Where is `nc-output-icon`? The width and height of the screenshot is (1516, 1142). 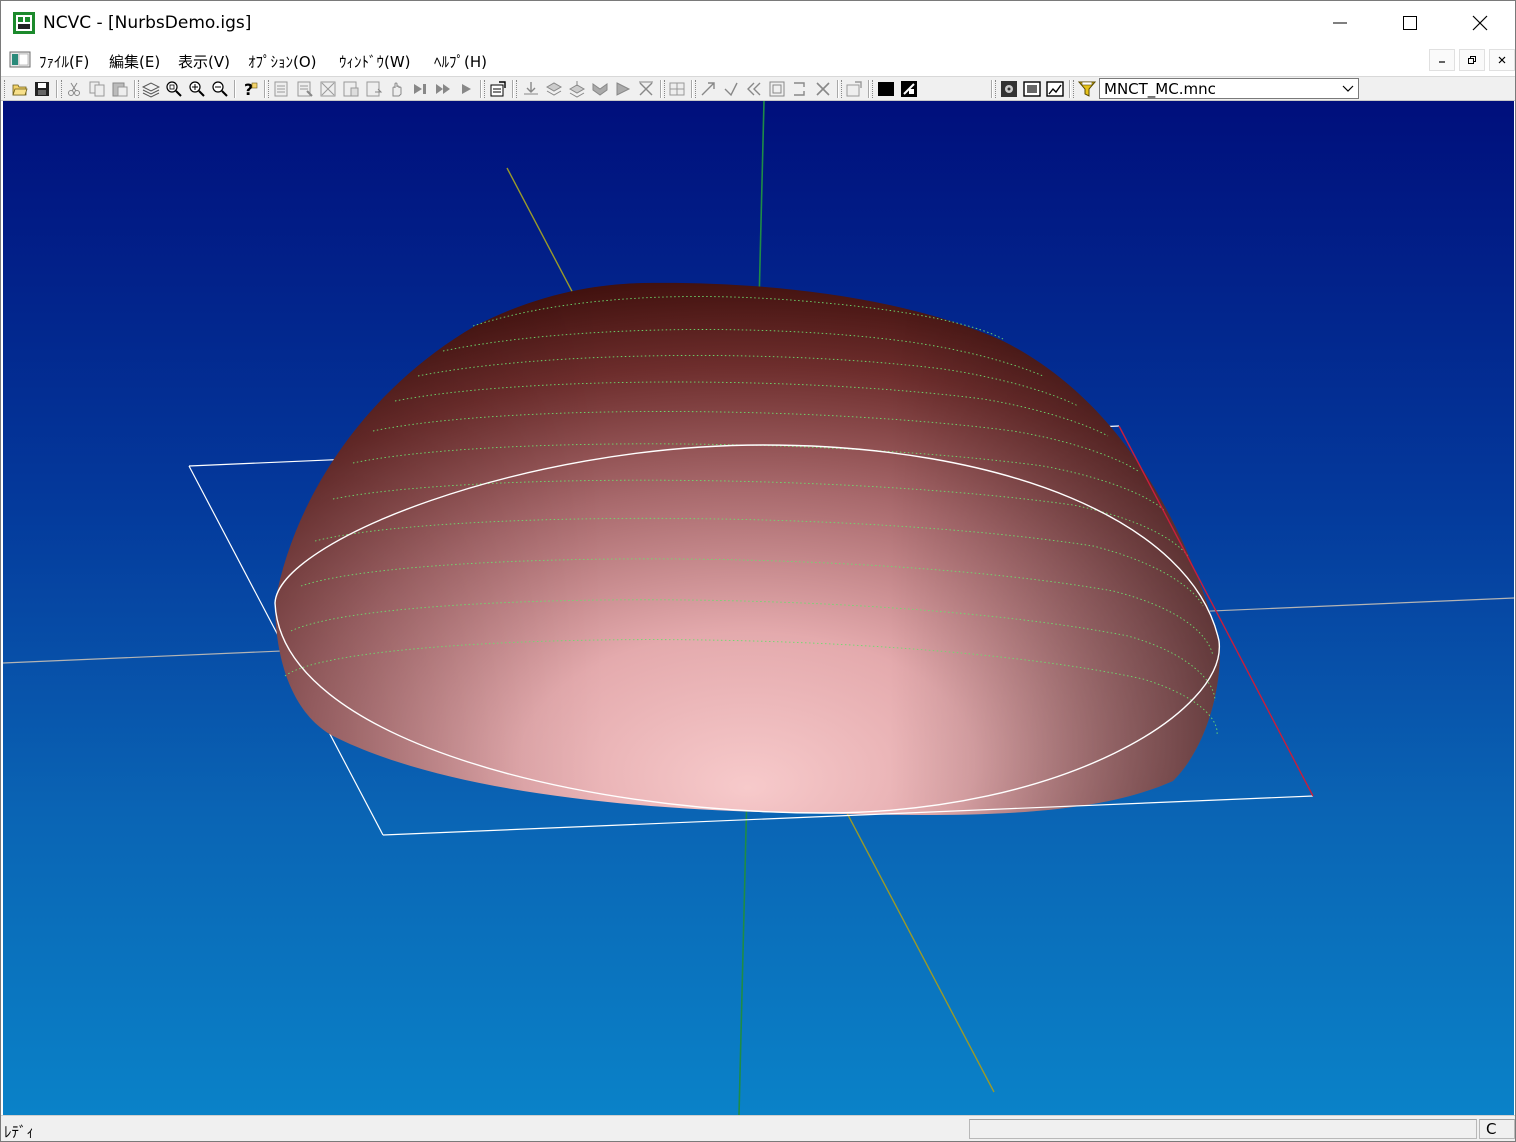 nc-output-icon is located at coordinates (374, 89).